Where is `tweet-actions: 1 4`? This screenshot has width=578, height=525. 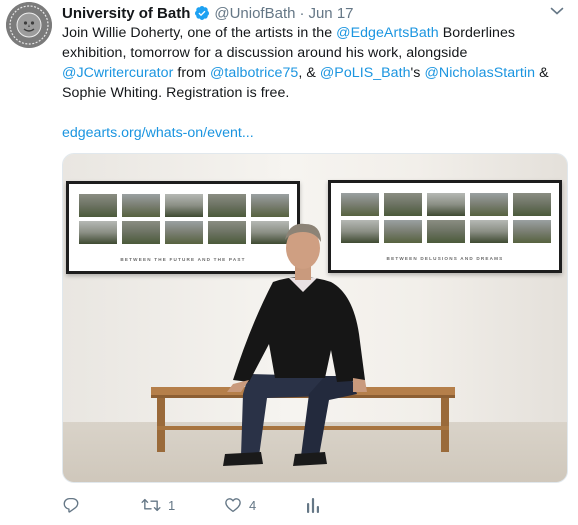 tweet-actions: 1 4 is located at coordinates (212, 505).